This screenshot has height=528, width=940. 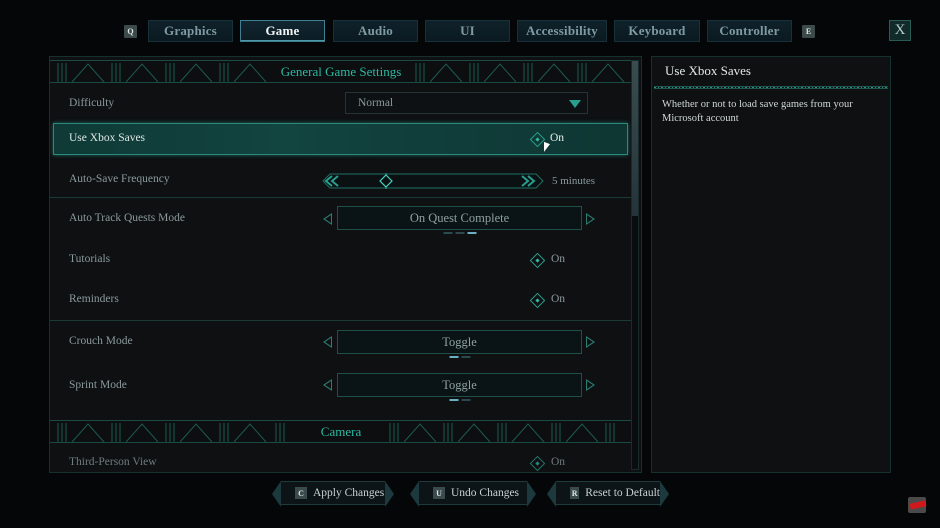 I want to click on section-title-general: General Game Settings, so click(x=341, y=71).